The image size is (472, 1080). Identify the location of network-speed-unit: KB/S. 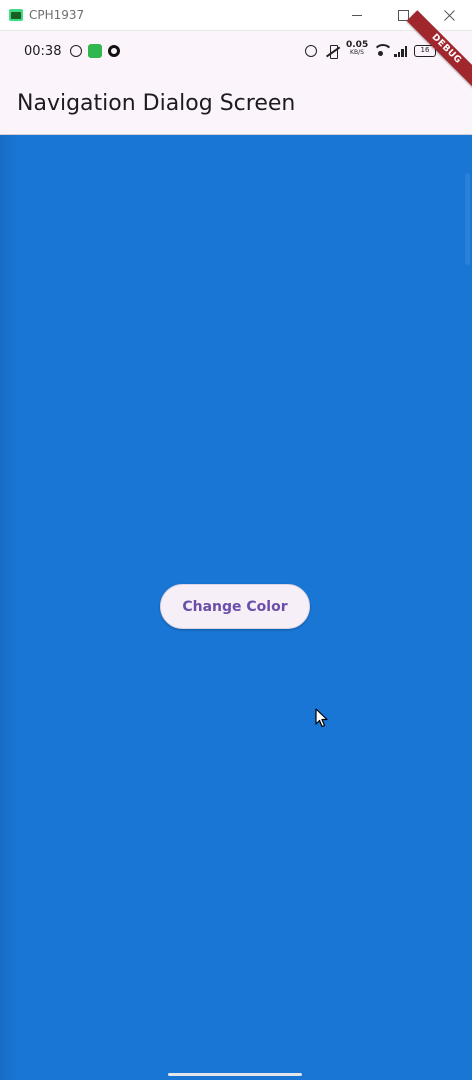
(357, 52).